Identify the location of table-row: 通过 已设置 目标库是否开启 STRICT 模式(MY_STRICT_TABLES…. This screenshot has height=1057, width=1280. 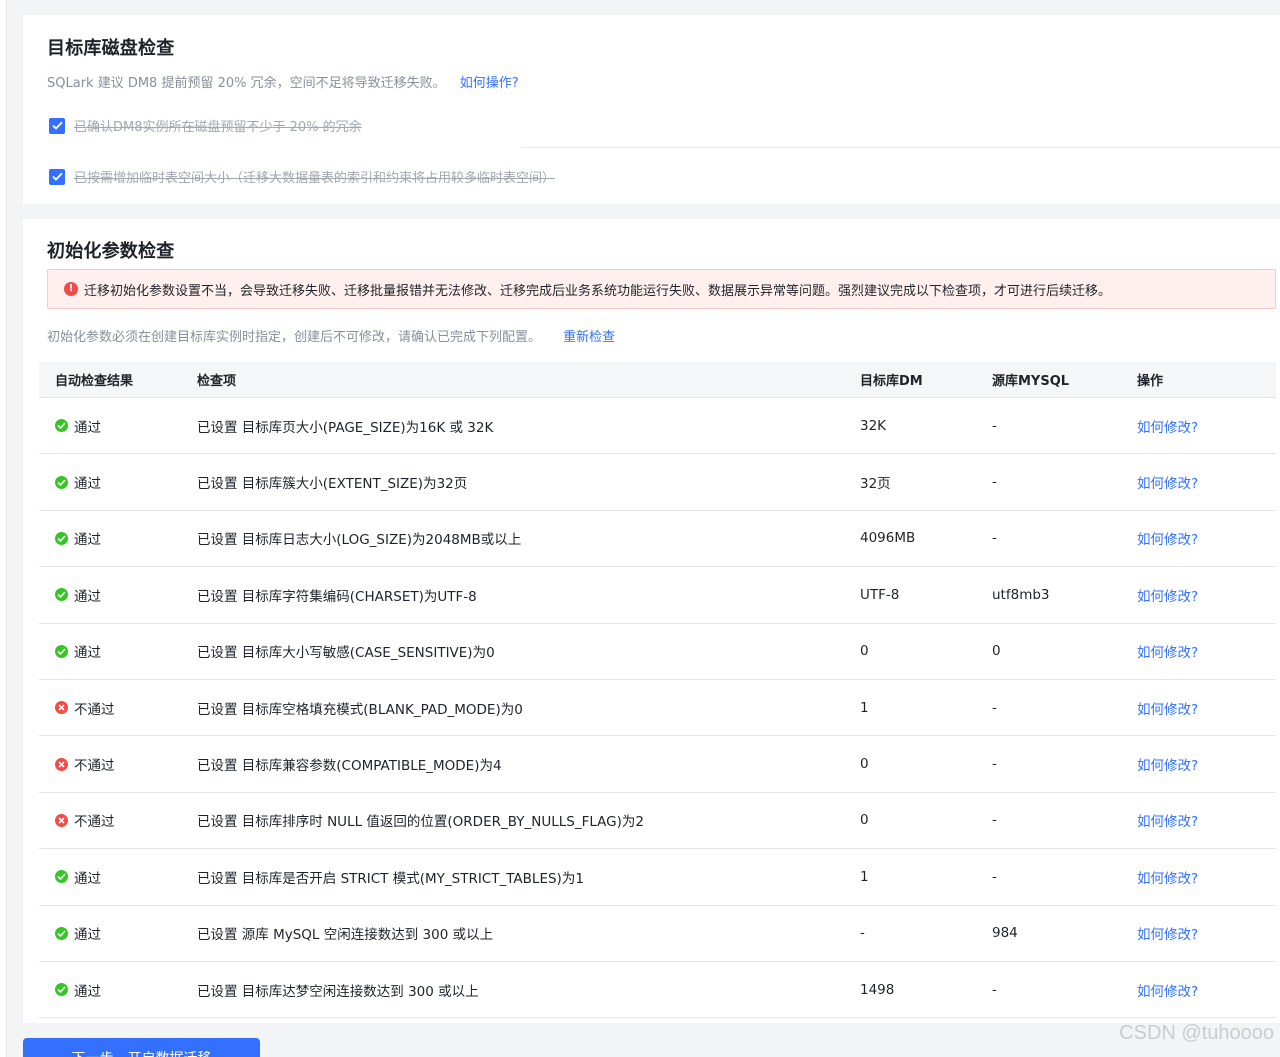
(657, 877).